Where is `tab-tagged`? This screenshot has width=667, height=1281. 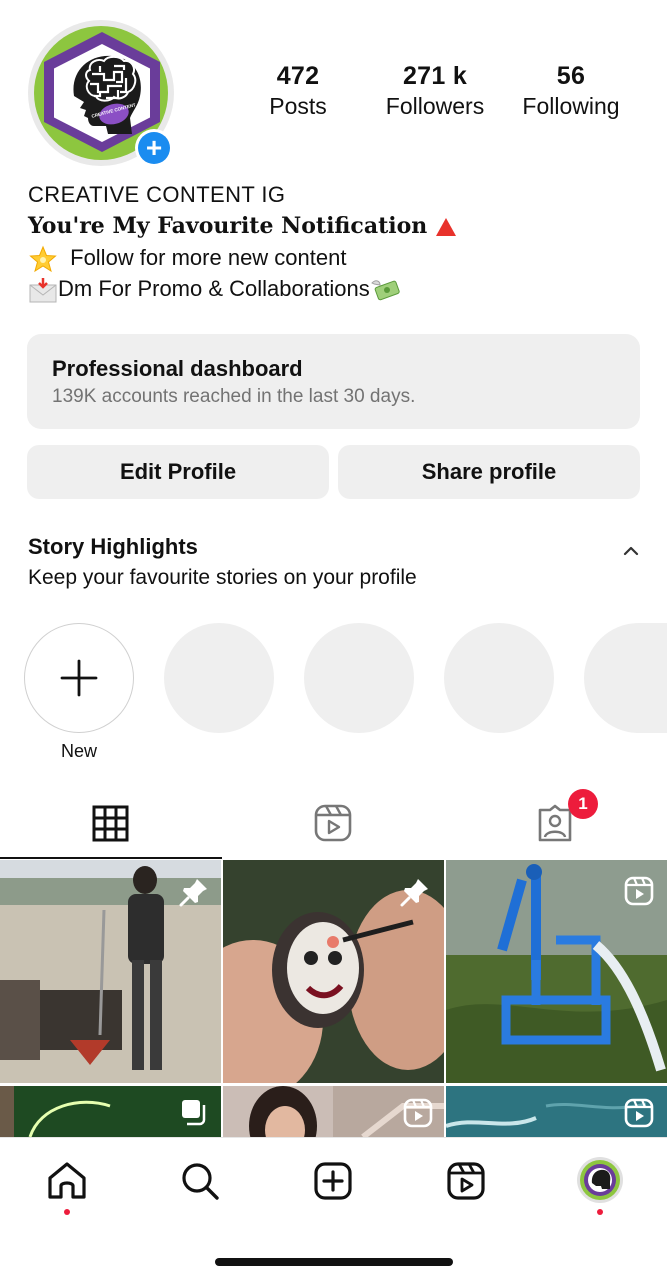 tab-tagged is located at coordinates (555, 825).